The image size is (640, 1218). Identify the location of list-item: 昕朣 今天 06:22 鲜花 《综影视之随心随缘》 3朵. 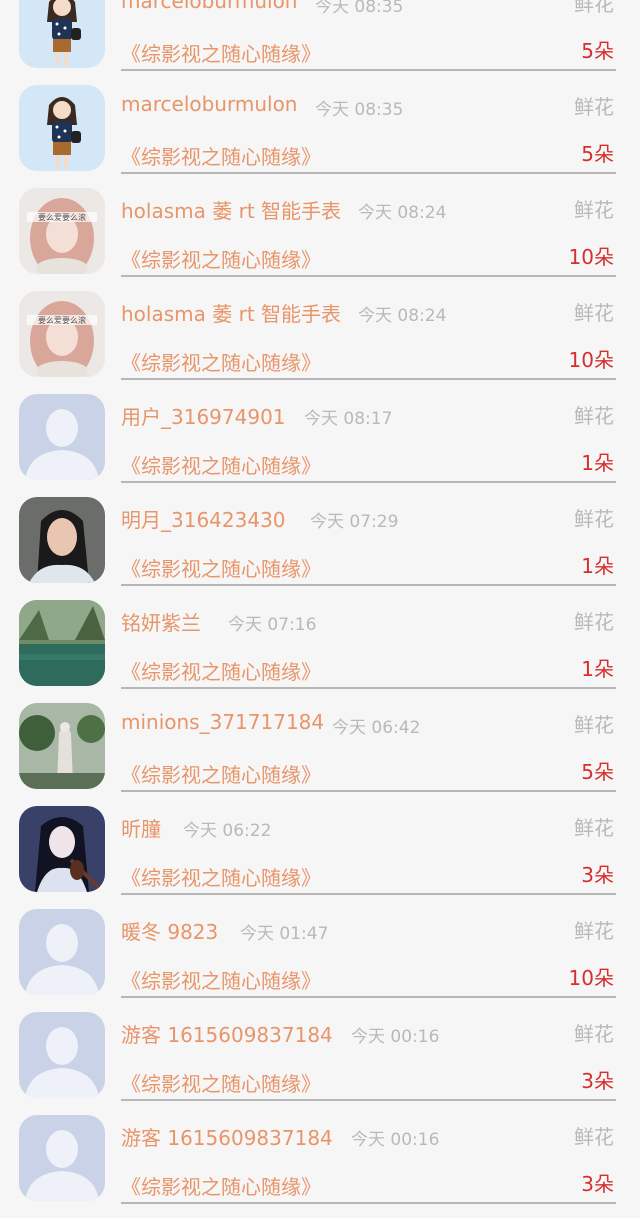
(320, 857).